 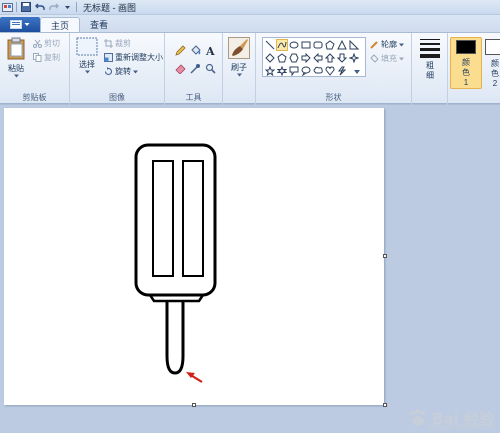 What do you see at coordinates (37, 57) in the screenshot?
I see `copy-icon` at bounding box center [37, 57].